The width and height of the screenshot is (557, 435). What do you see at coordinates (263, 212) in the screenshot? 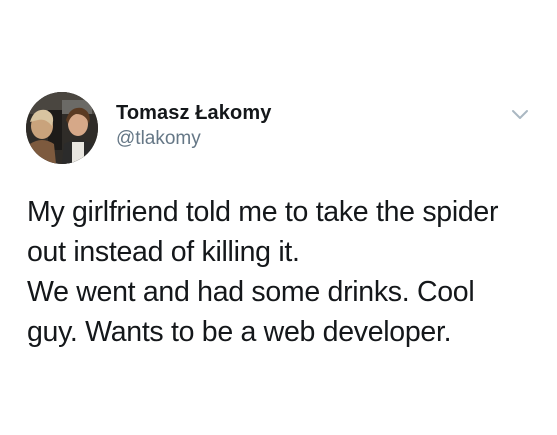
I see `tweet-text-line: My girlfriend told me to take the spider` at bounding box center [263, 212].